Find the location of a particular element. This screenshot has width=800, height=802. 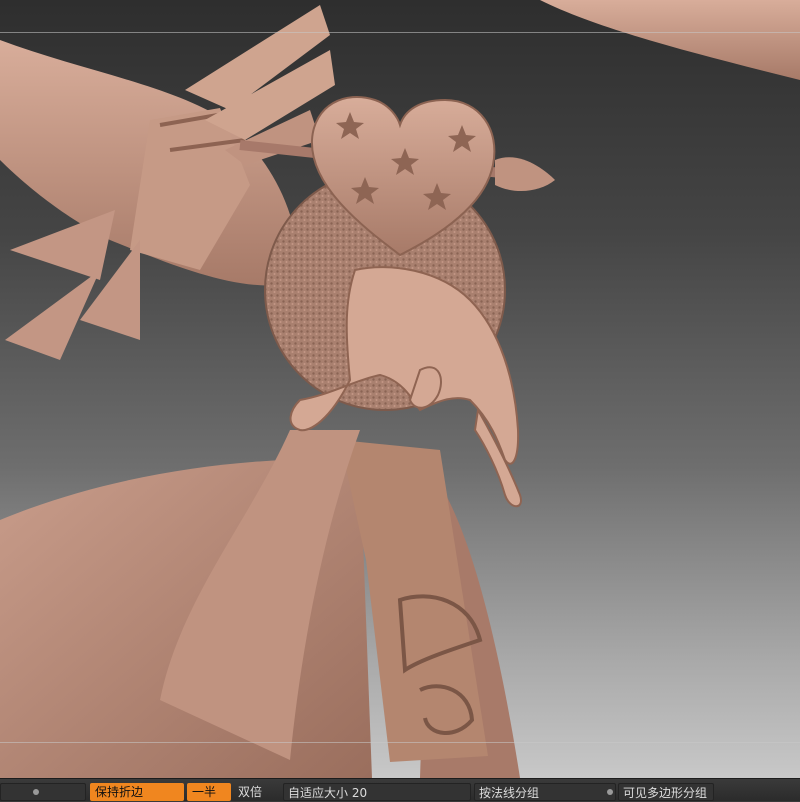

group-by-normals-slider: 按法线分组 is located at coordinates (545, 792).